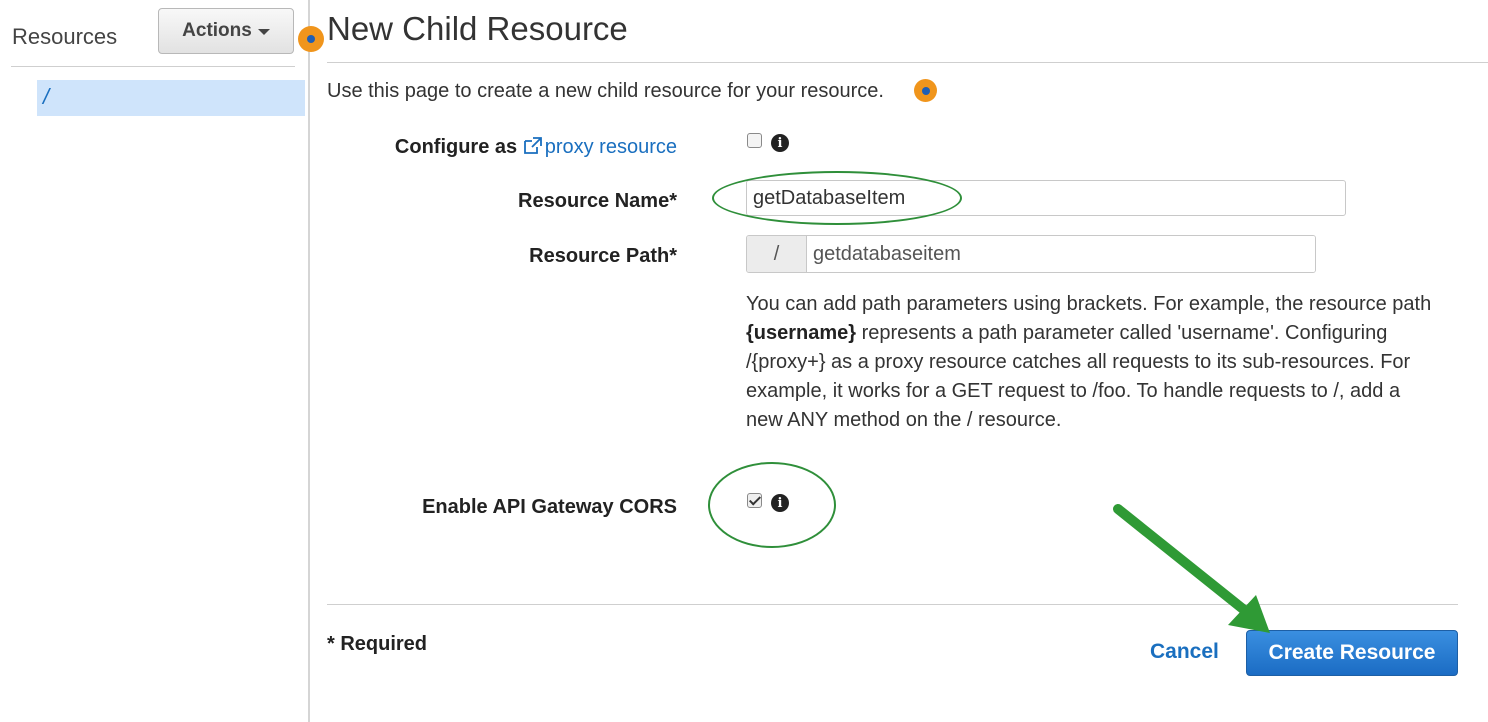 The image size is (1488, 722). I want to click on proxy-resource-link: proxy resource, so click(600, 147).